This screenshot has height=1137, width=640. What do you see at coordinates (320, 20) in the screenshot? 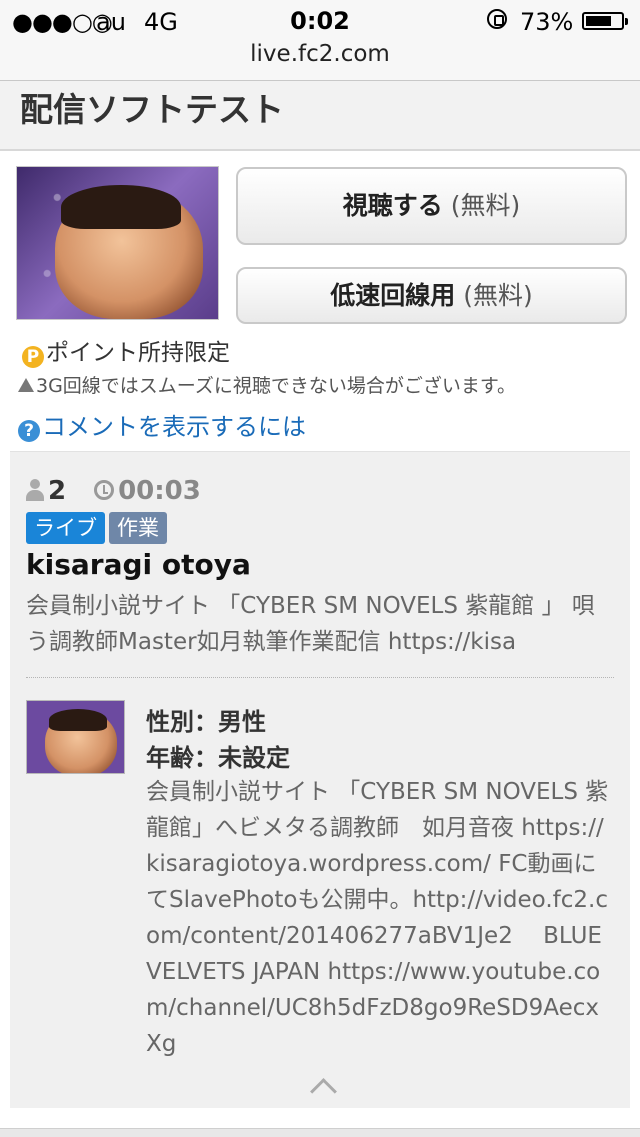
I see `status-bar: ●●●○○ au 4G 0:02 73%` at bounding box center [320, 20].